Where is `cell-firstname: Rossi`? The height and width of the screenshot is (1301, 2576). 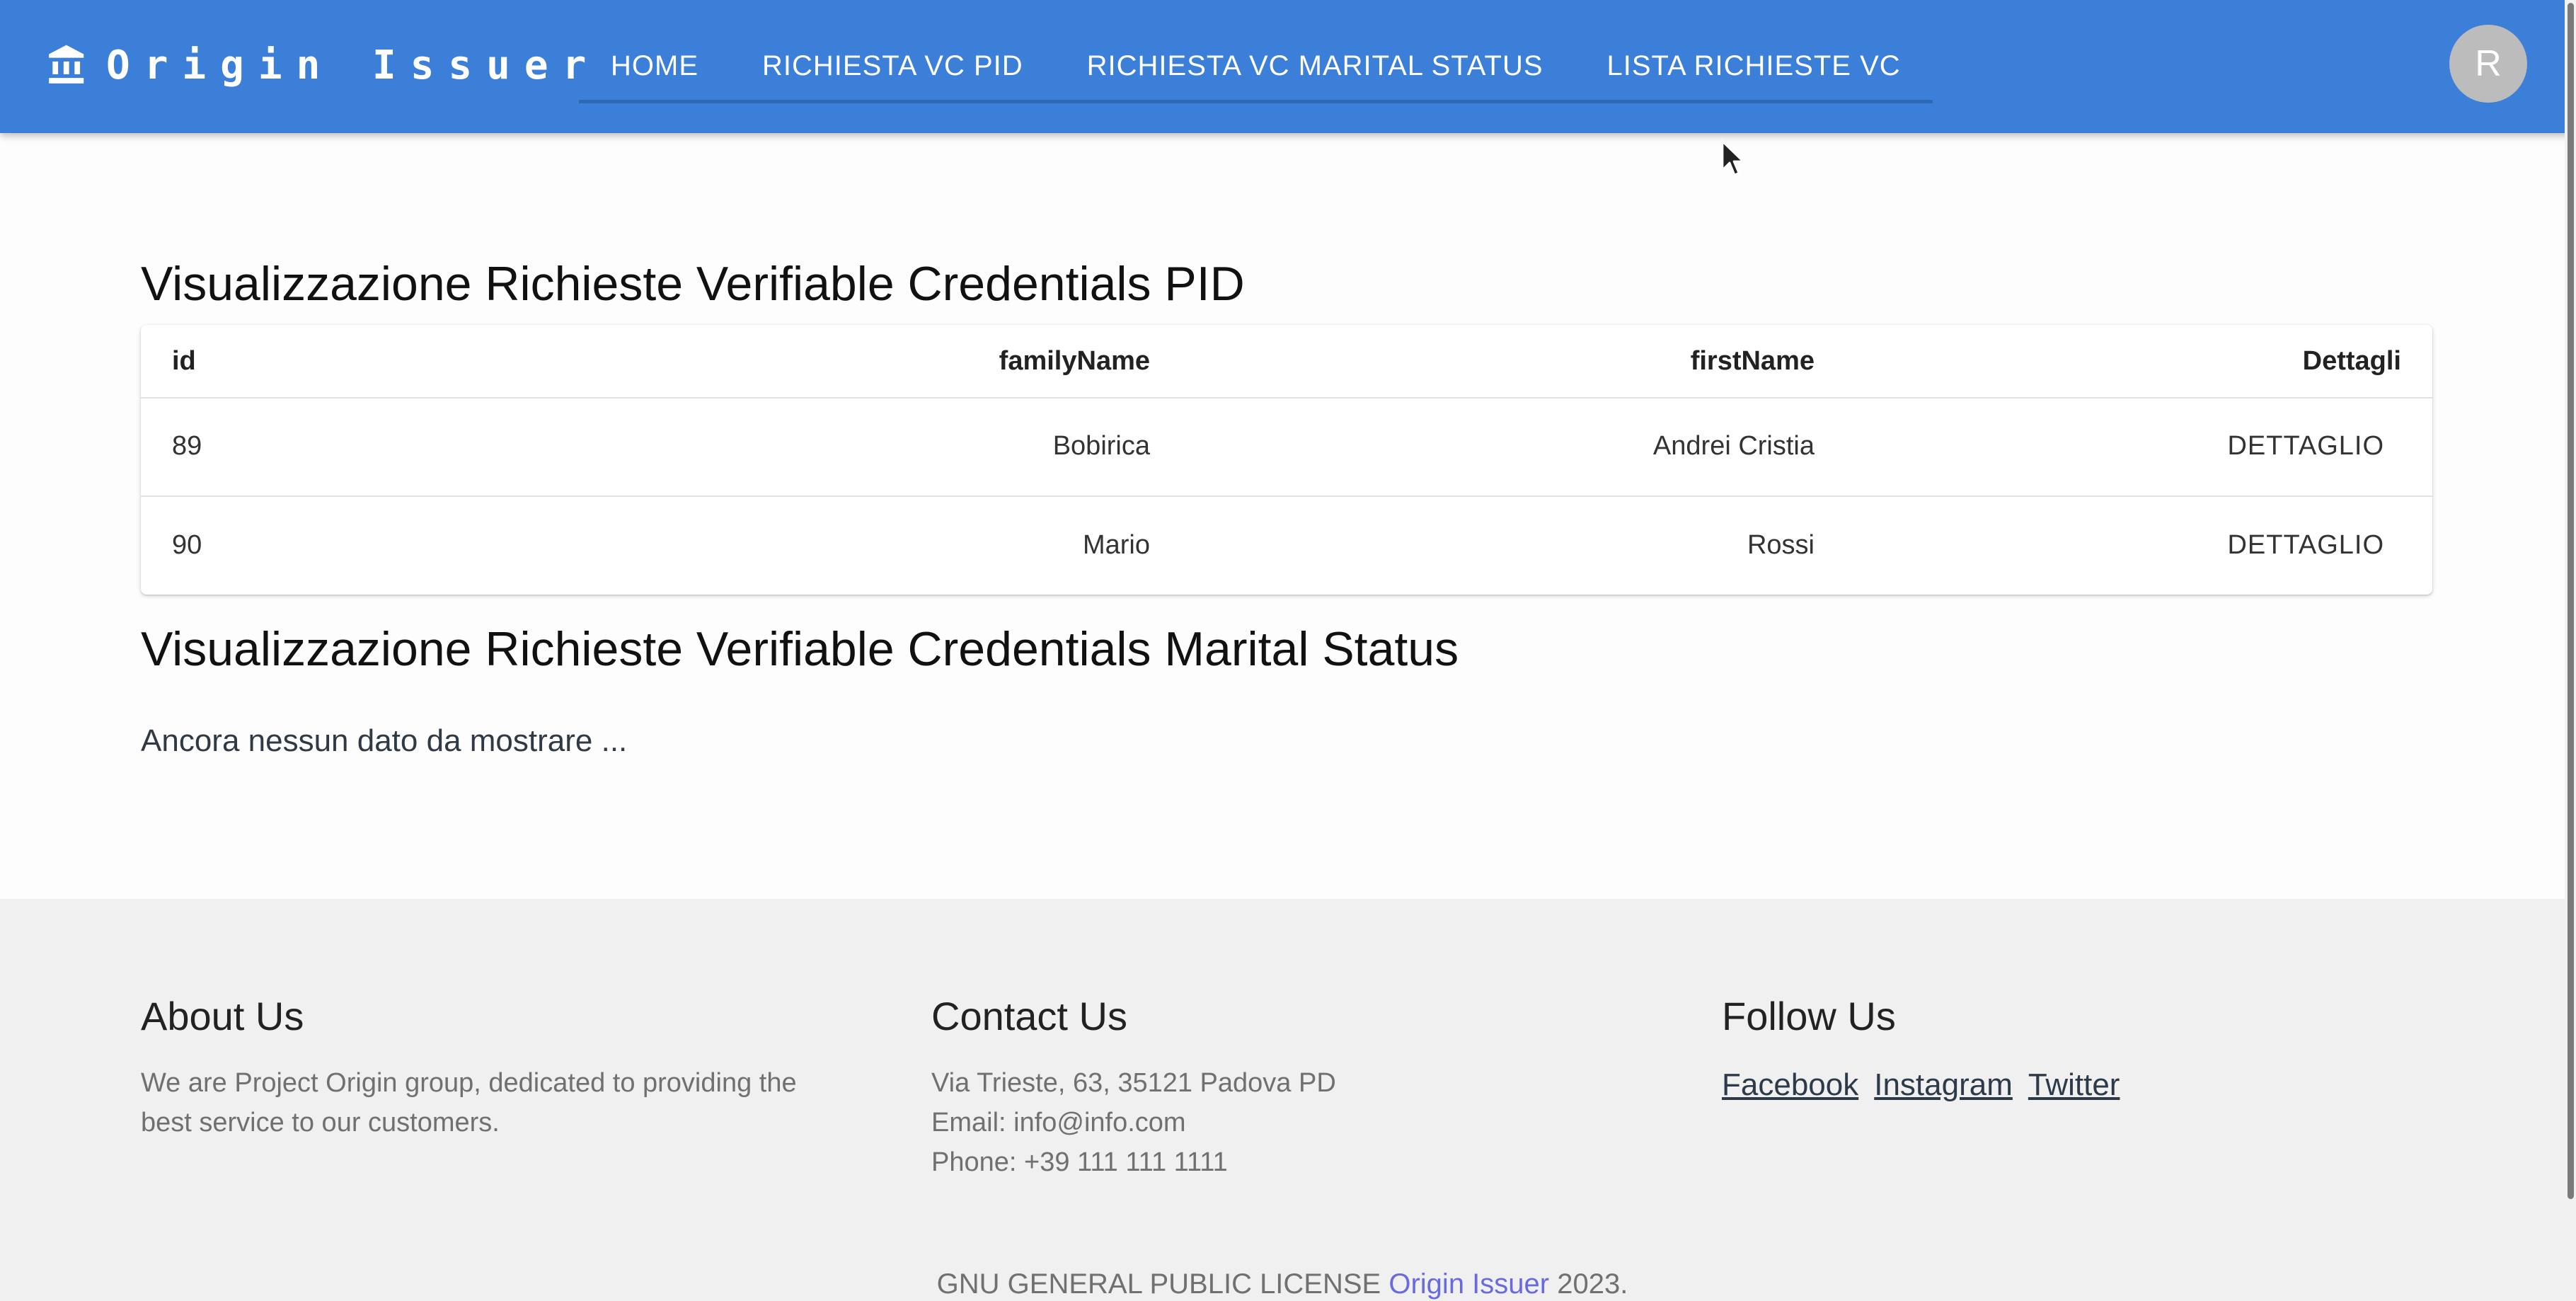 cell-firstname: Rossi is located at coordinates (1781, 544).